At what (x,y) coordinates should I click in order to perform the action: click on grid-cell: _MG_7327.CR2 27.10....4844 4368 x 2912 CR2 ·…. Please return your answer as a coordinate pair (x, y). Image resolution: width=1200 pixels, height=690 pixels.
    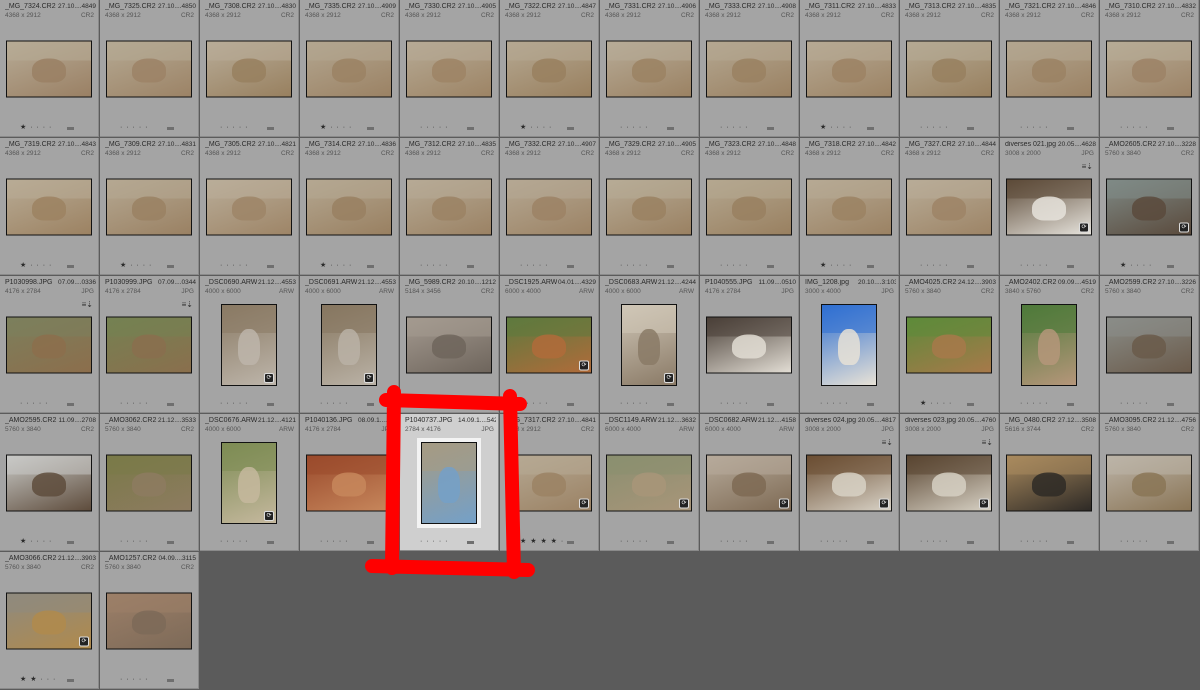
    Looking at the image, I should click on (949, 206).